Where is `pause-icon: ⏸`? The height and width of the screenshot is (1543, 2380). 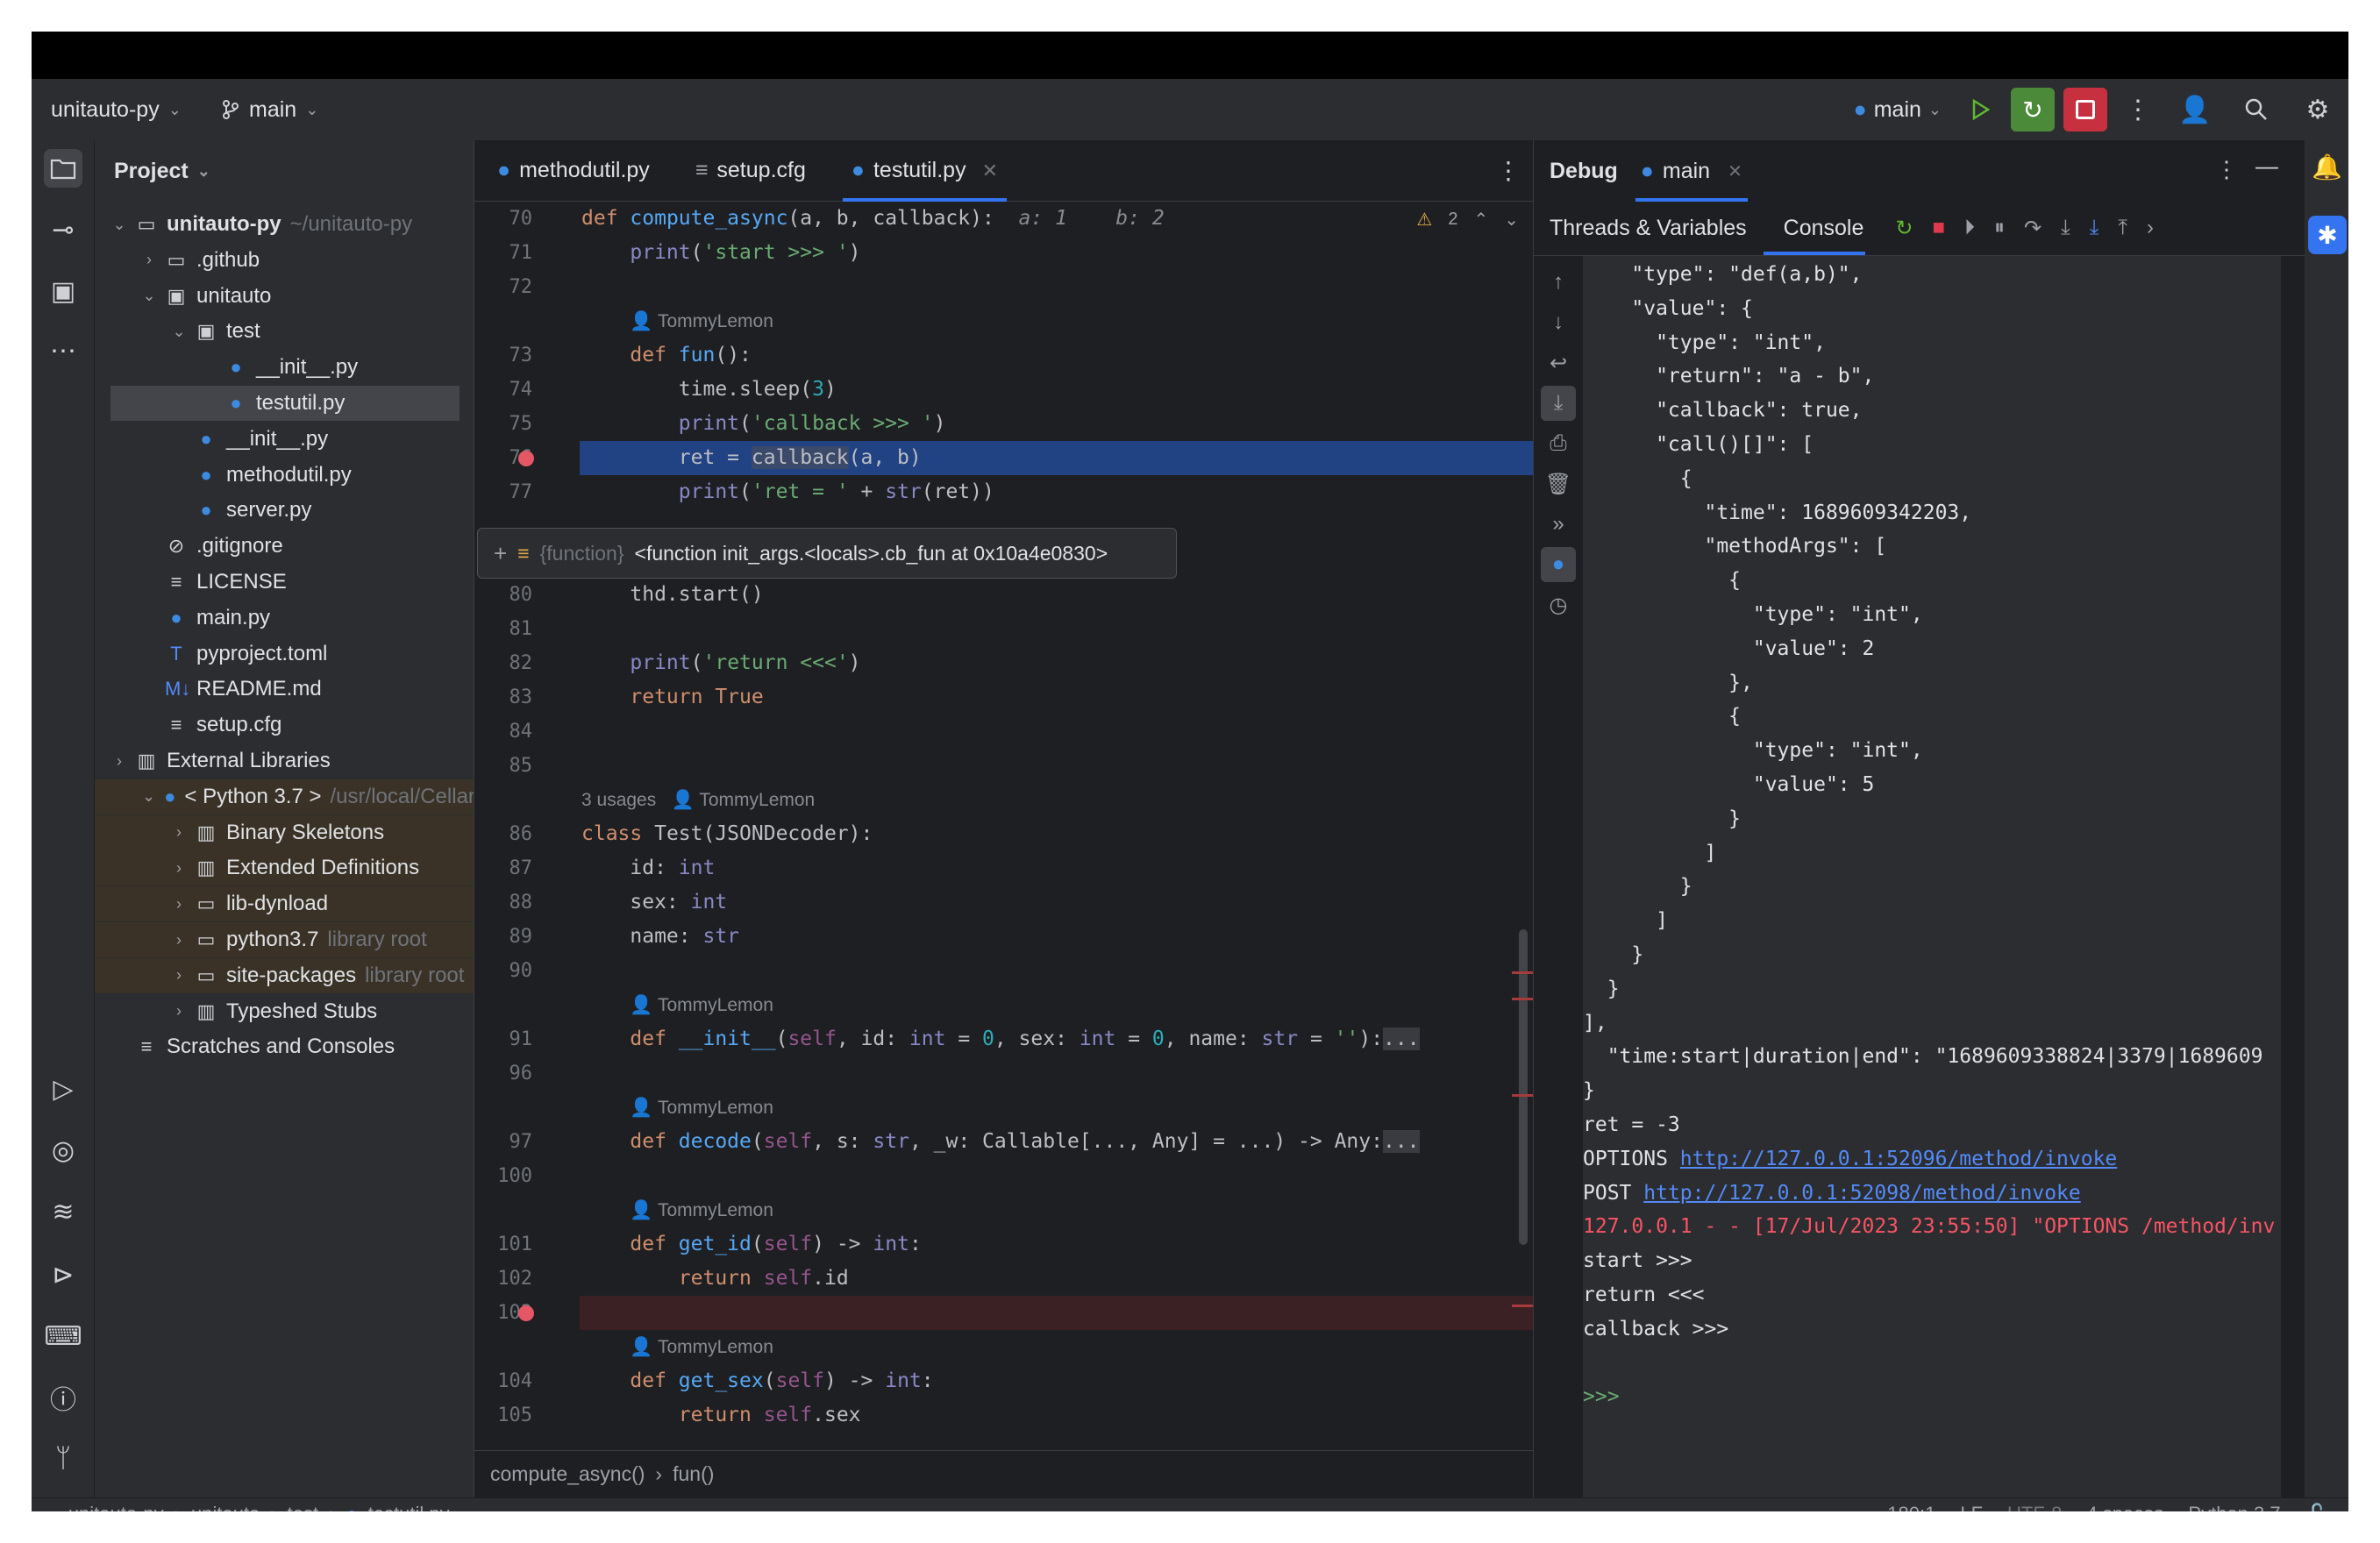
pause-icon: ⏸ is located at coordinates (1999, 228).